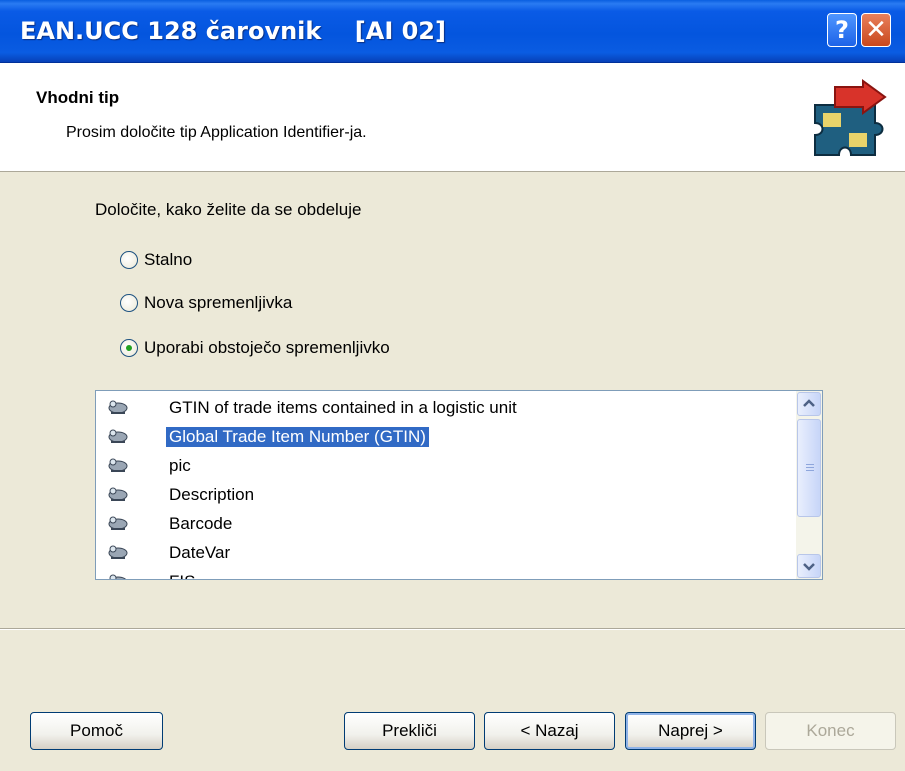 This screenshot has width=905, height=771. I want to click on radio-button-checked, so click(129, 348).